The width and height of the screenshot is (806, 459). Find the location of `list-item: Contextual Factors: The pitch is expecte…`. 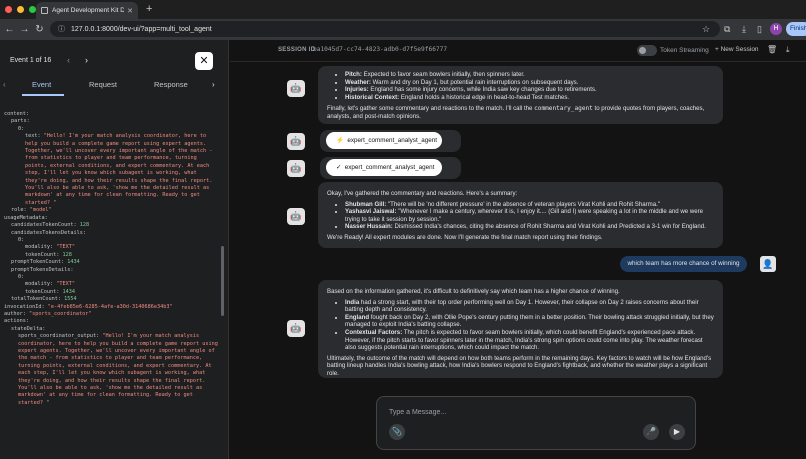

list-item: Contextual Factors: The pitch is expecte… is located at coordinates (529, 340).